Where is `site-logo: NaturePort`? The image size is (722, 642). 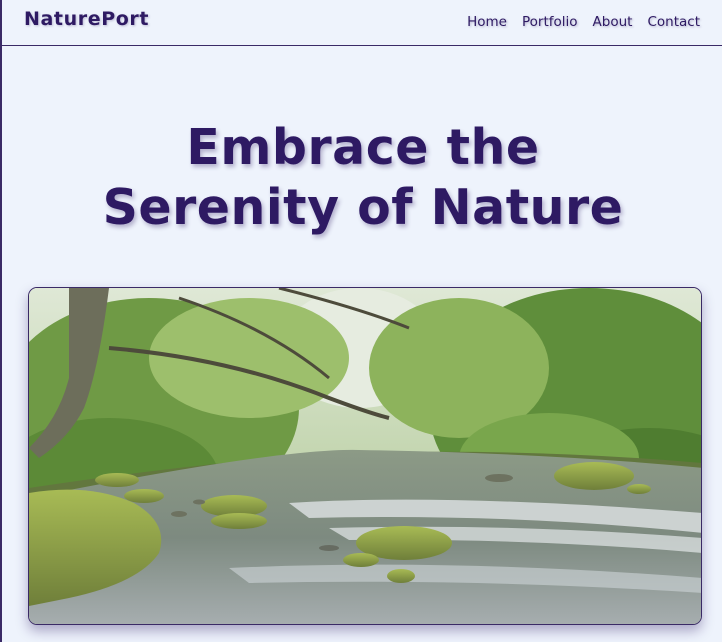
site-logo: NaturePort is located at coordinates (86, 19).